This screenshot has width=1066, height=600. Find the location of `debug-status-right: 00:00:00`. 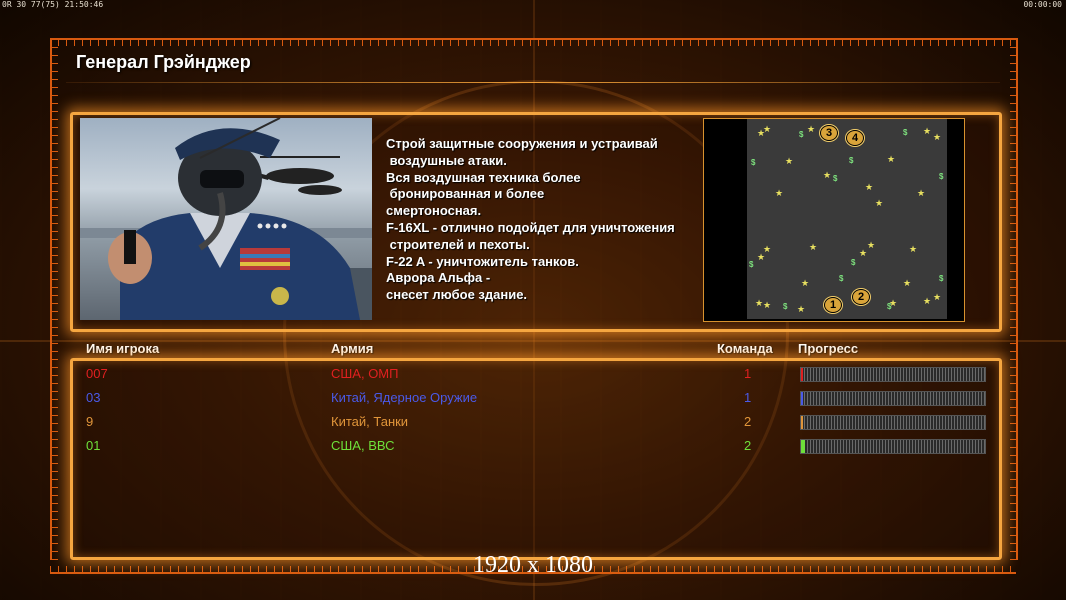

debug-status-right: 00:00:00 is located at coordinates (1042, 4).